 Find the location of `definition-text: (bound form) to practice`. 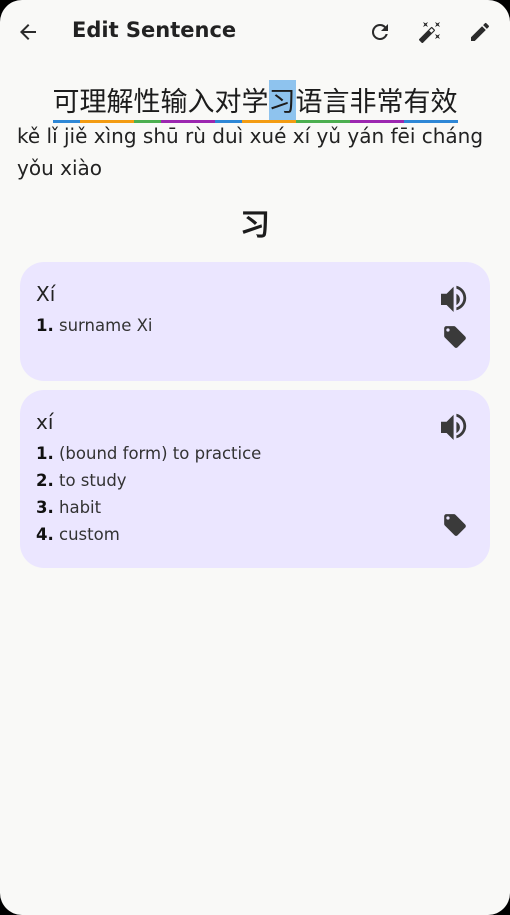

definition-text: (bound form) to practice is located at coordinates (160, 453).